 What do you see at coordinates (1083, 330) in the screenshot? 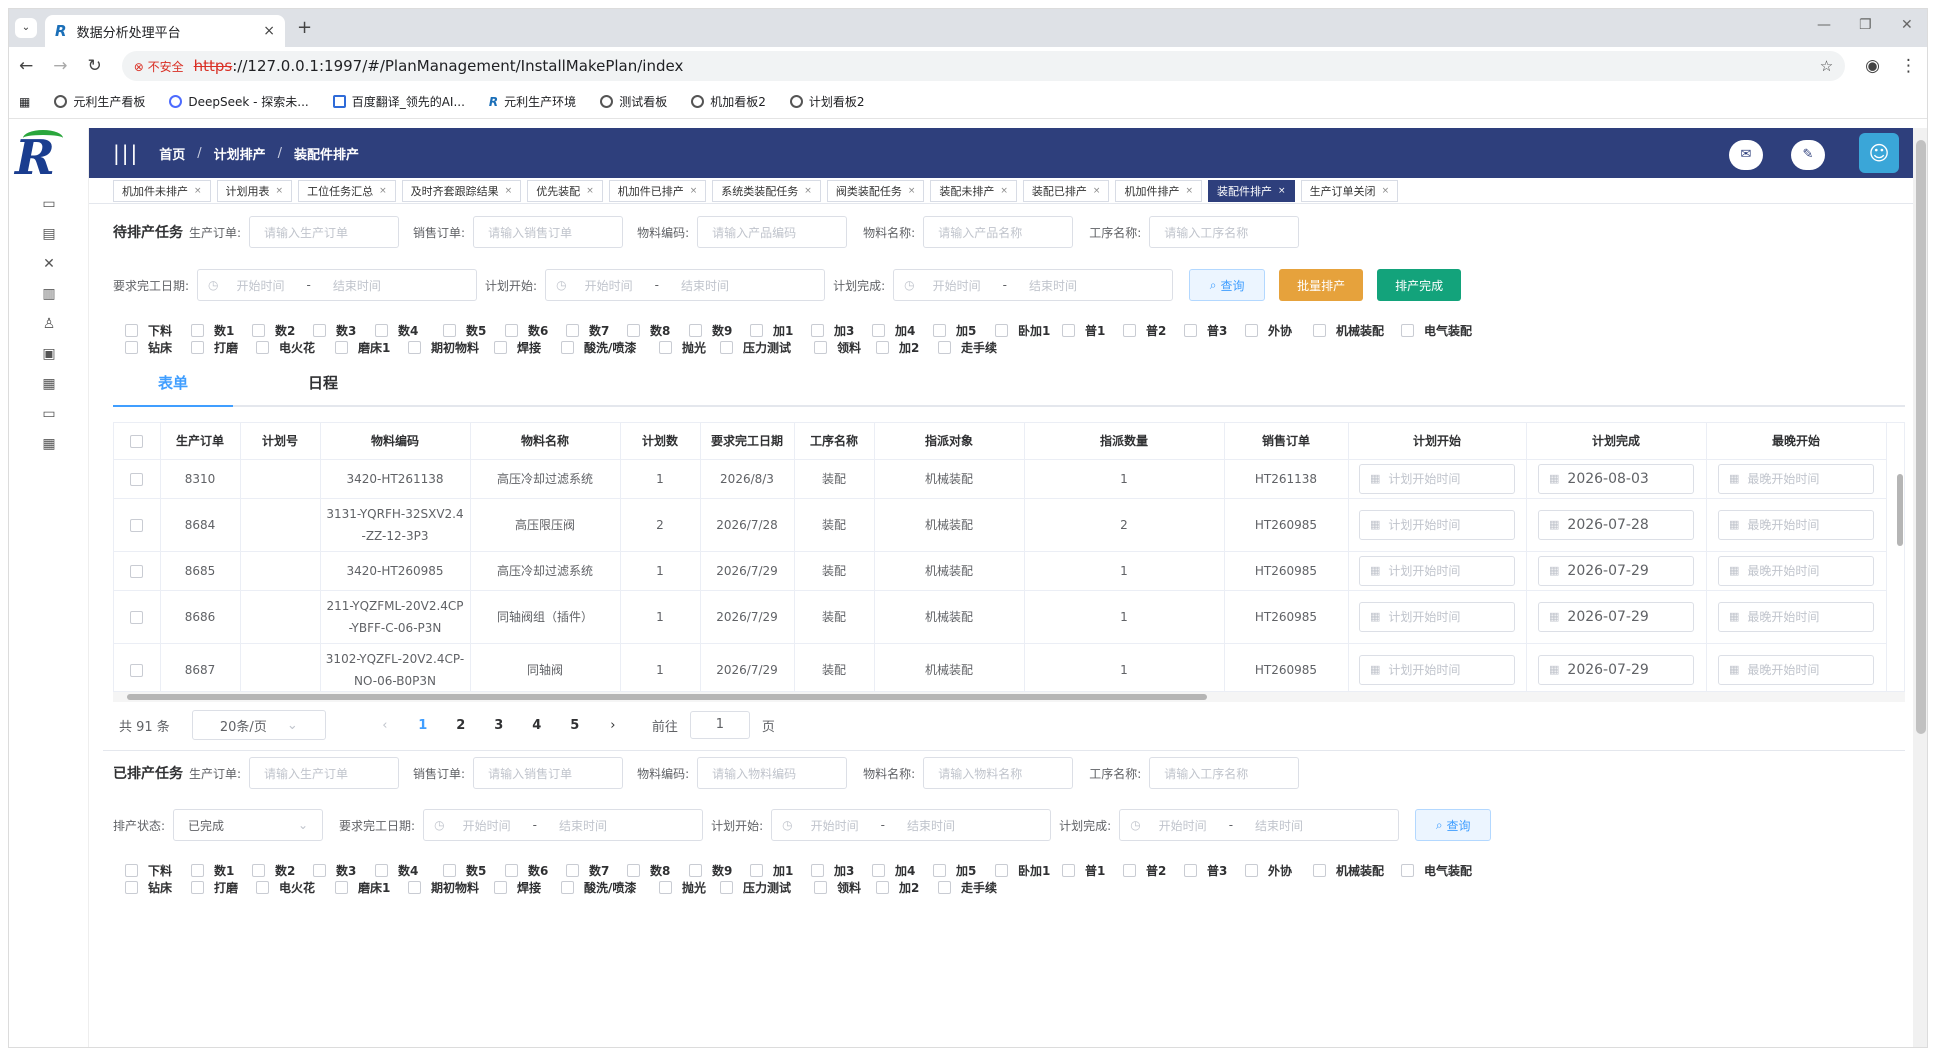
I see `filter-checkbox: 普1` at bounding box center [1083, 330].